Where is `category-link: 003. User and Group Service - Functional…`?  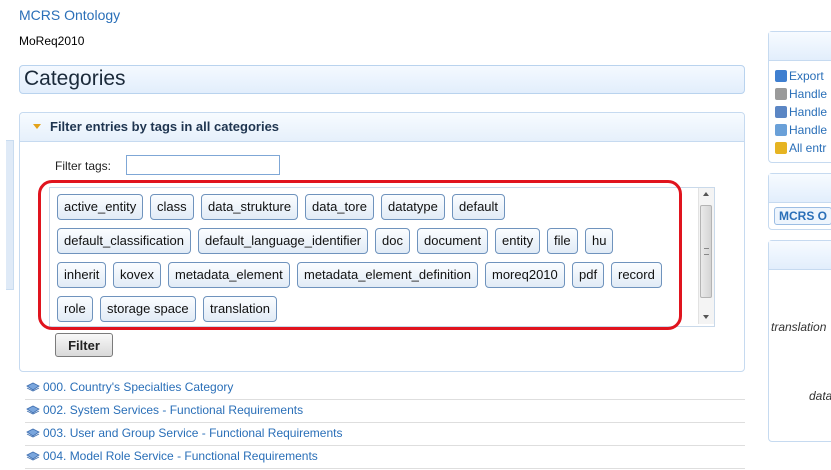
category-link: 003. User and Group Service - Functional… is located at coordinates (192, 433).